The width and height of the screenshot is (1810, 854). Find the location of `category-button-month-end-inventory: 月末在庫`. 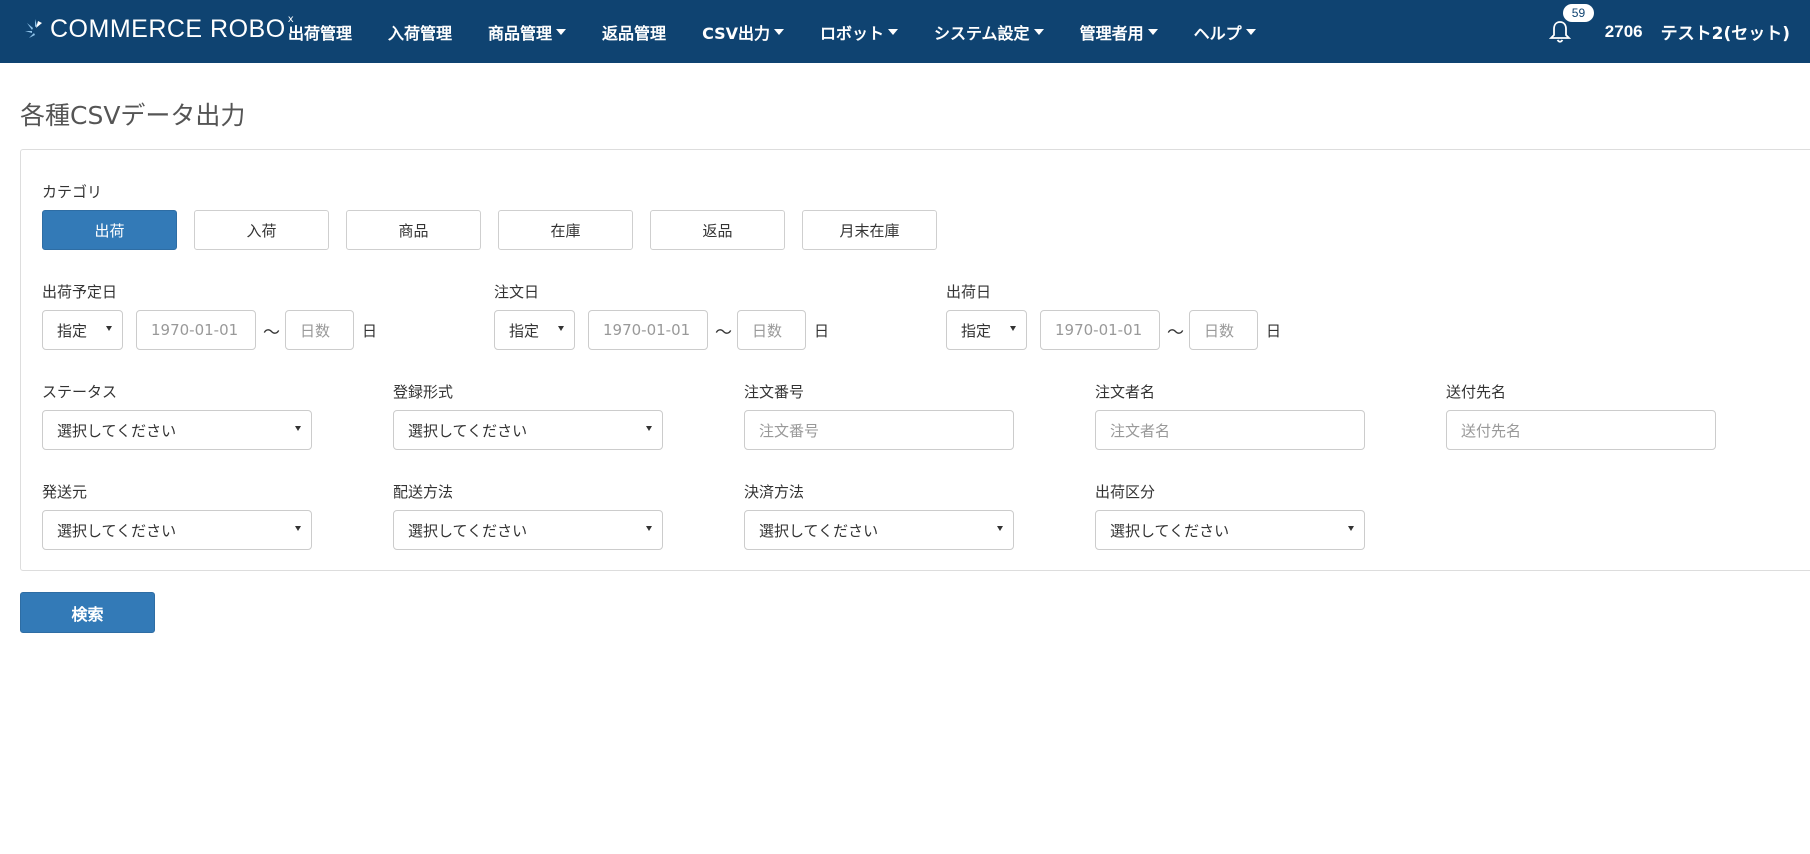

category-button-month-end-inventory: 月末在庫 is located at coordinates (869, 230).